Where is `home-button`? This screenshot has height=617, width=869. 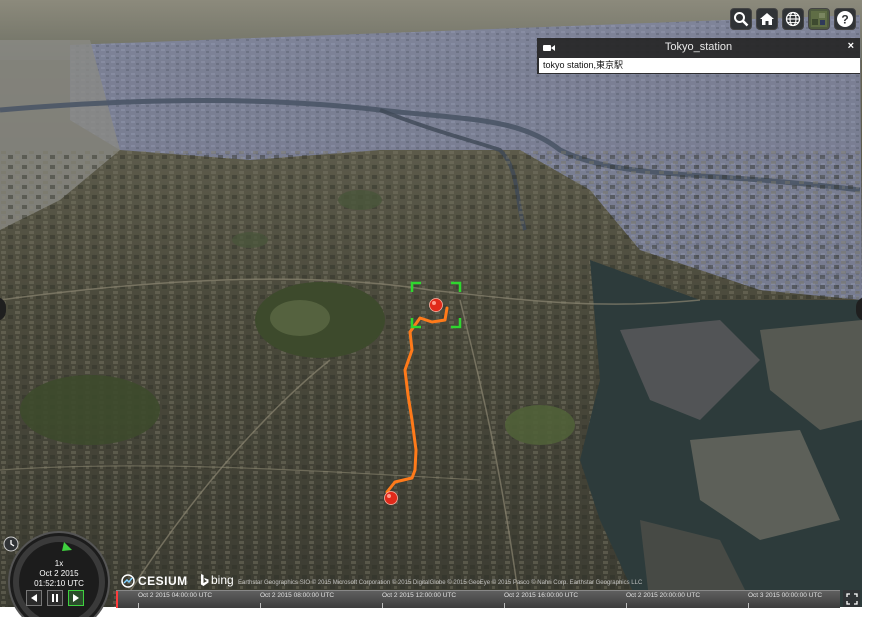 home-button is located at coordinates (767, 19).